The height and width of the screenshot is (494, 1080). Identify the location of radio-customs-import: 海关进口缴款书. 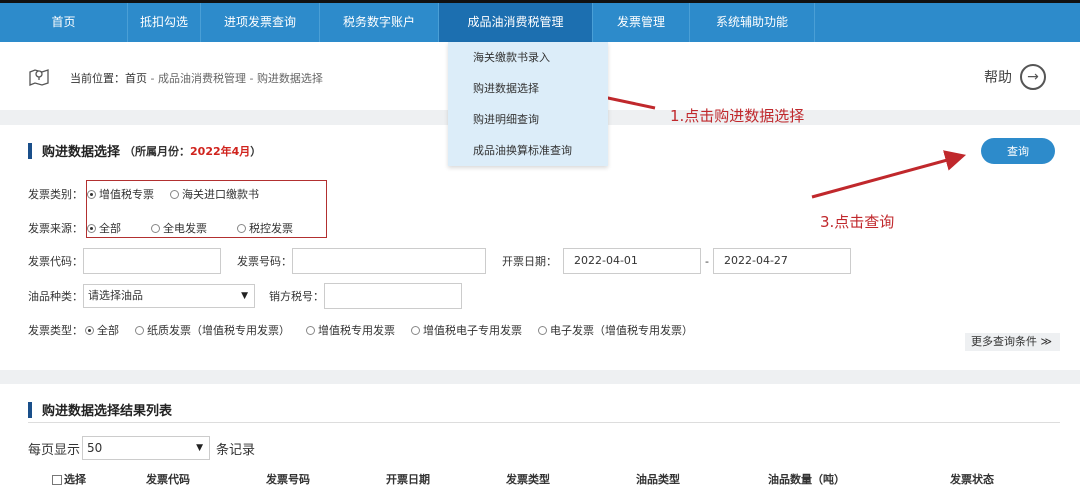
(214, 194).